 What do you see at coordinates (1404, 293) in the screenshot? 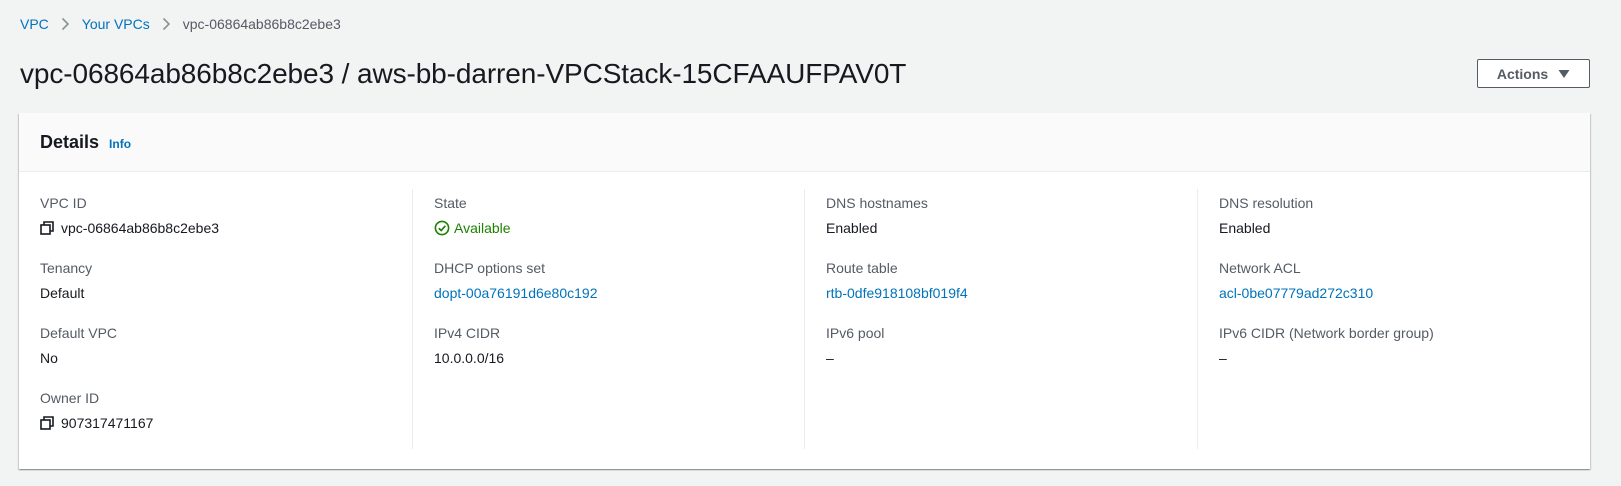
I see `network-acl-link: acl-0be07779ad272c310` at bounding box center [1404, 293].